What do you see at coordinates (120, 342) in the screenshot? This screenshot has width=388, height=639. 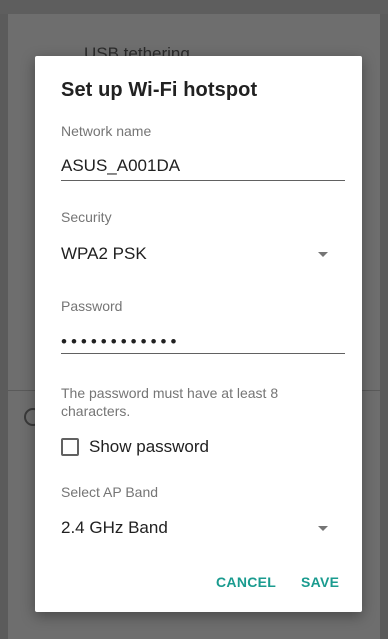 I see `password-input: ••••••••••••` at bounding box center [120, 342].